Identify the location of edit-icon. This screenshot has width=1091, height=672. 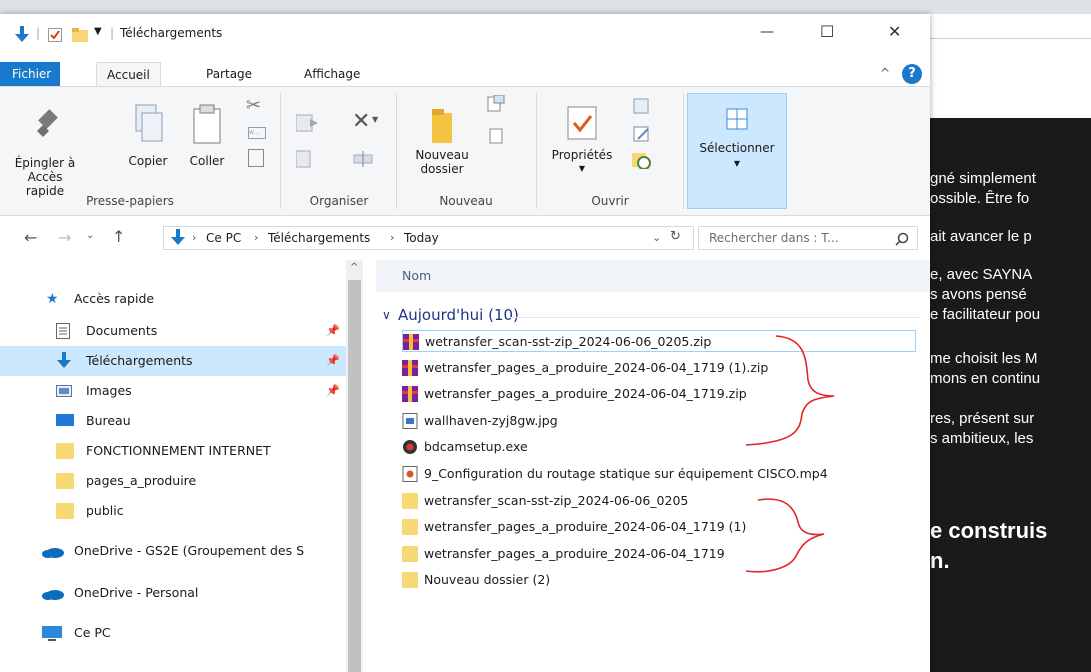
(642, 134).